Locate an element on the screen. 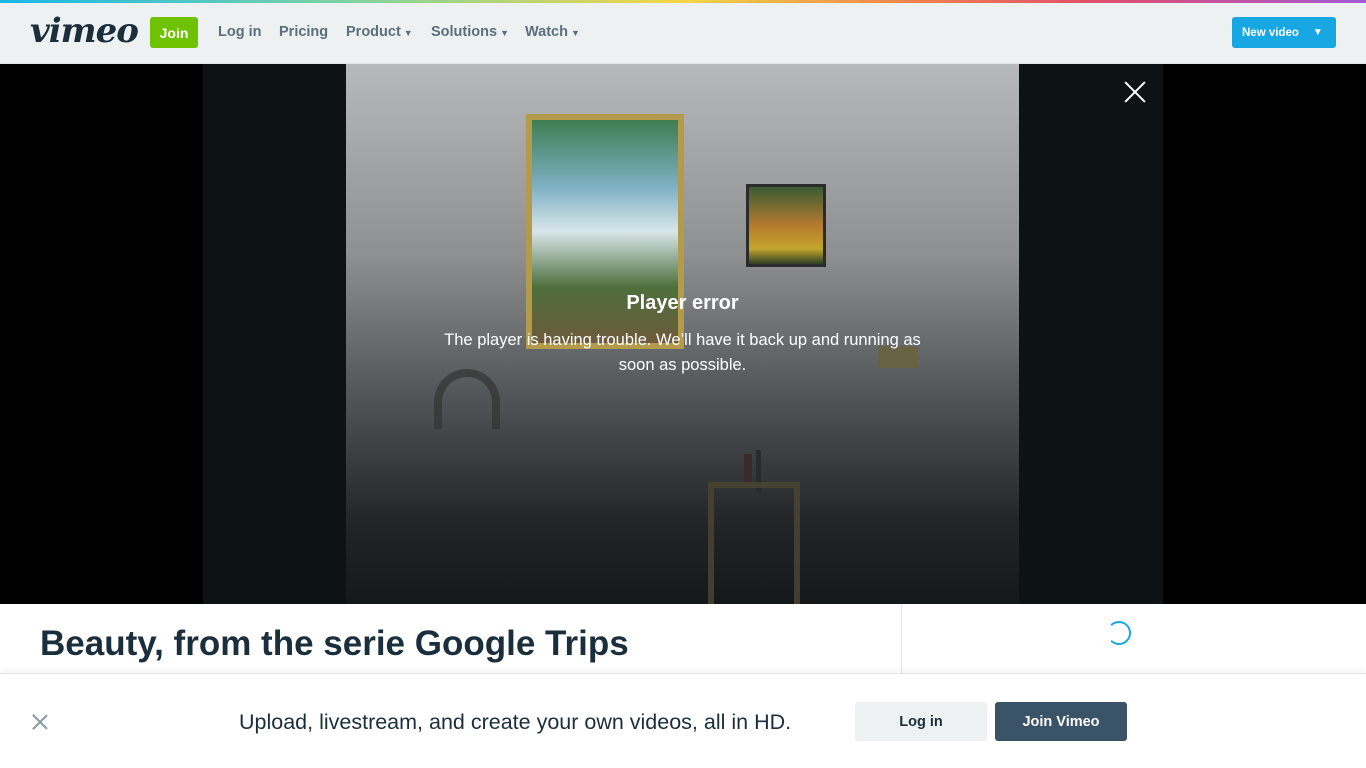  nav-login-label: Log in is located at coordinates (240, 32).